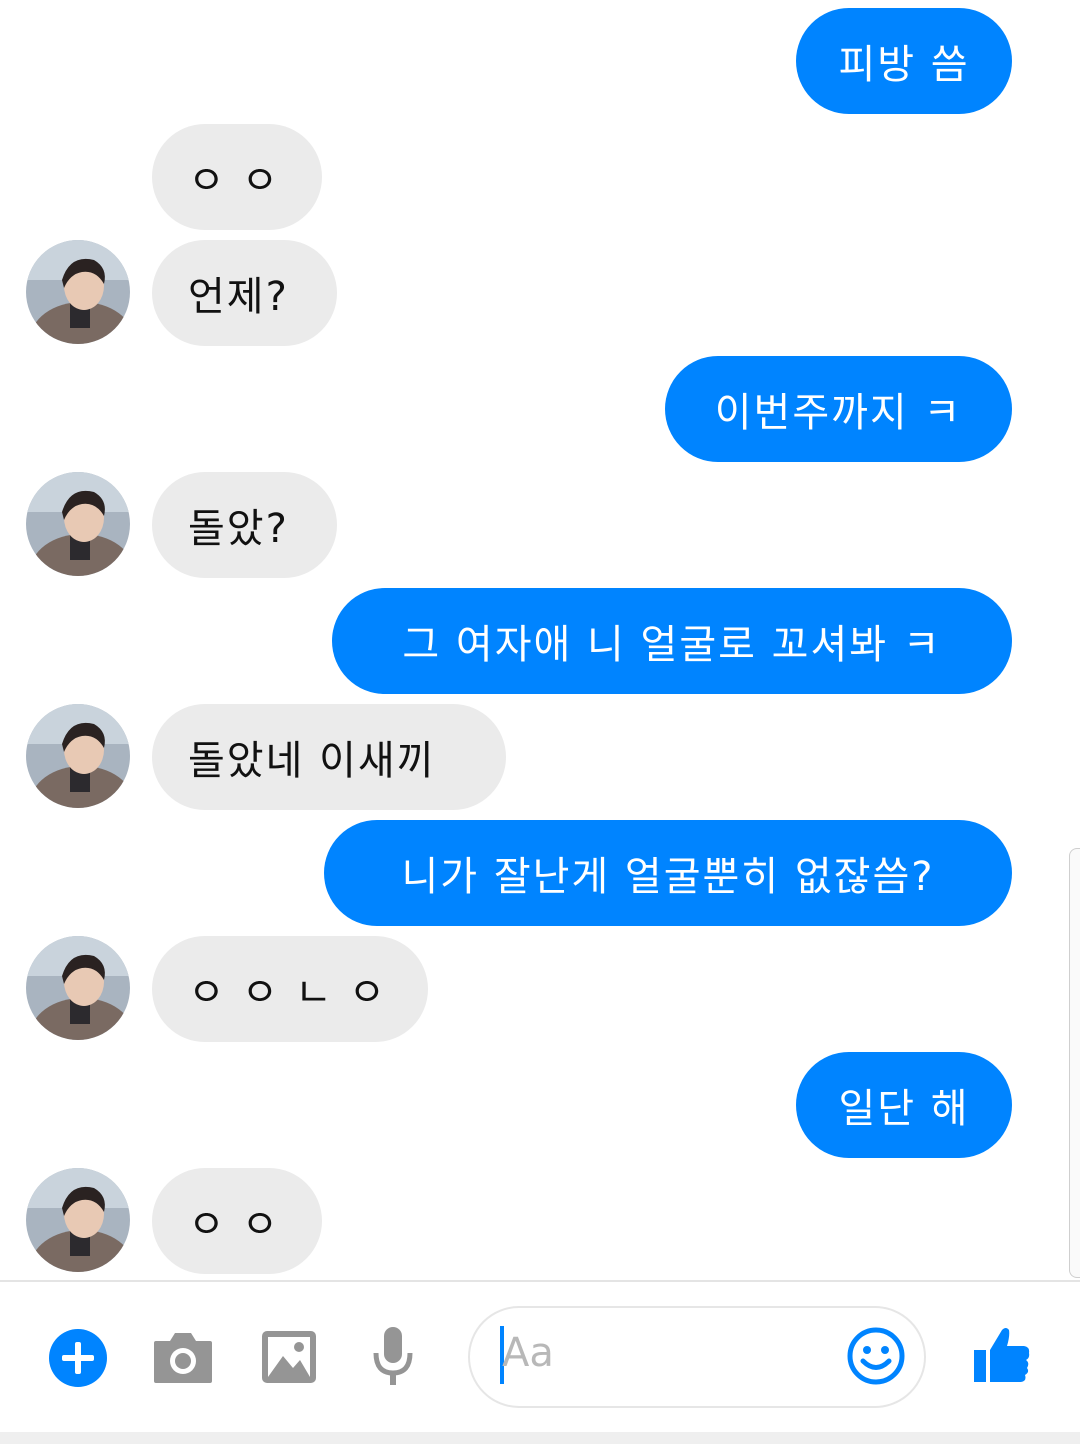  Describe the element at coordinates (183, 1357) in the screenshot. I see `camera-icon` at that location.